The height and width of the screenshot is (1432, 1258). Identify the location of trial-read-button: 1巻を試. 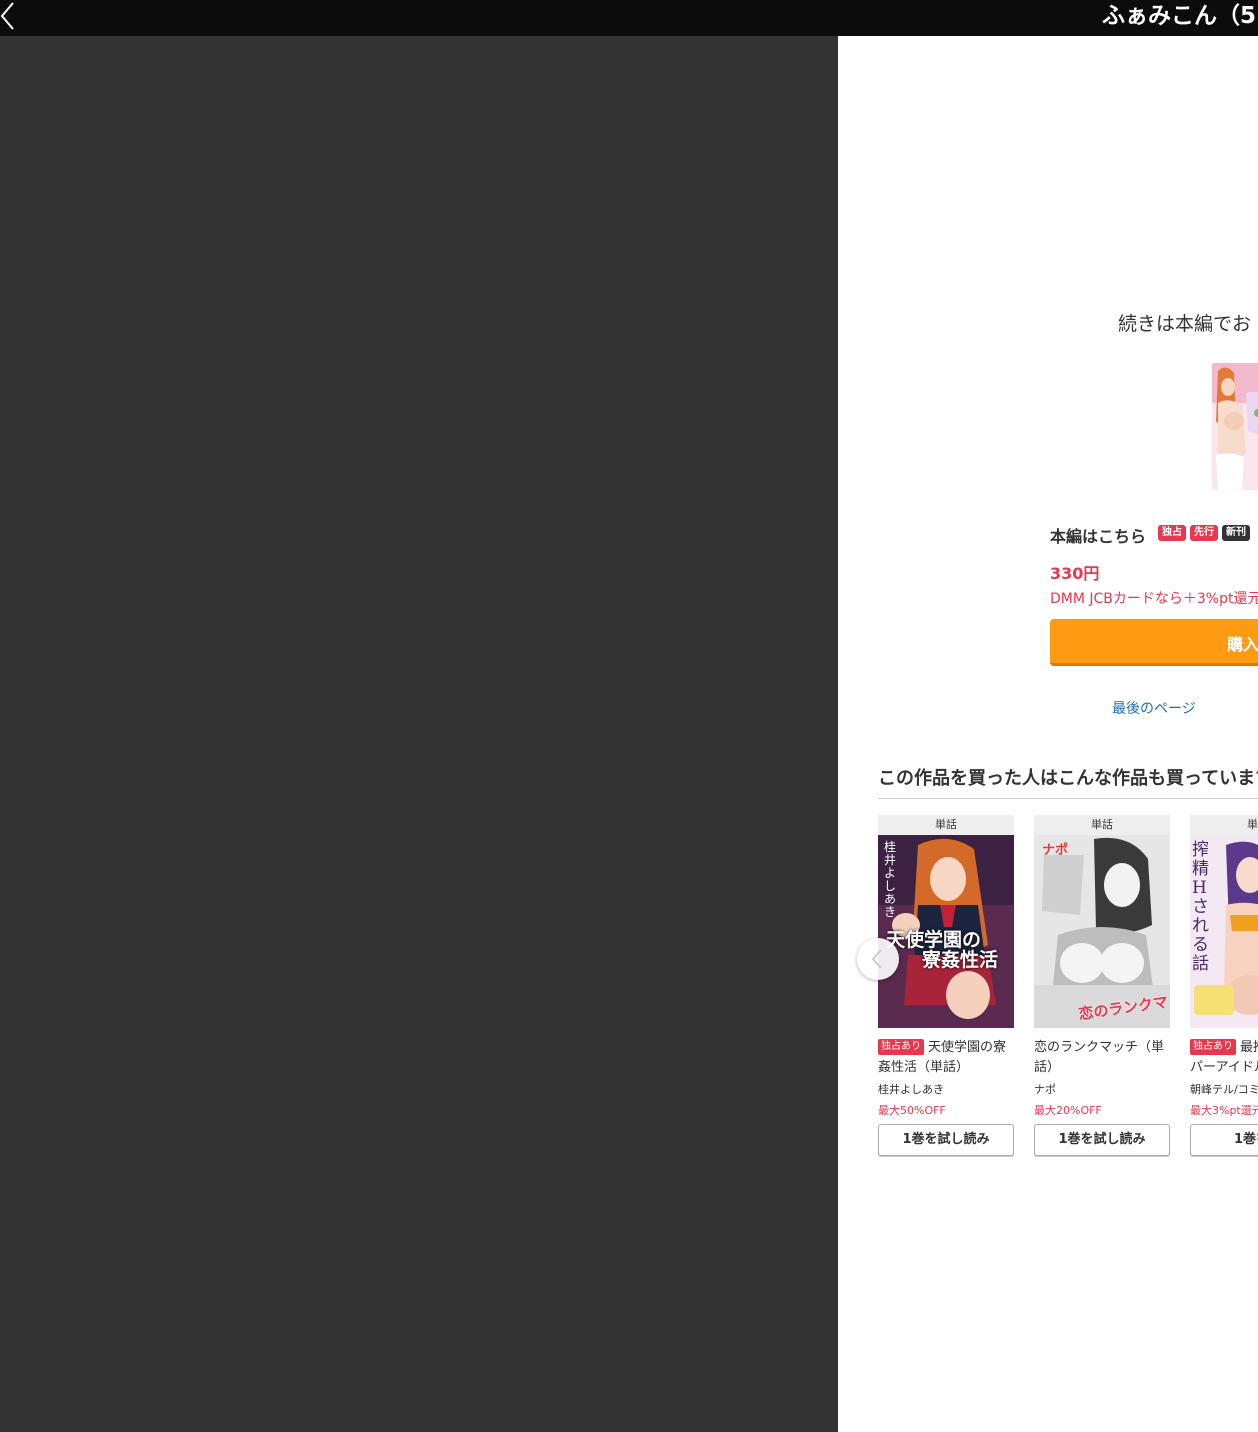
(1224, 1140).